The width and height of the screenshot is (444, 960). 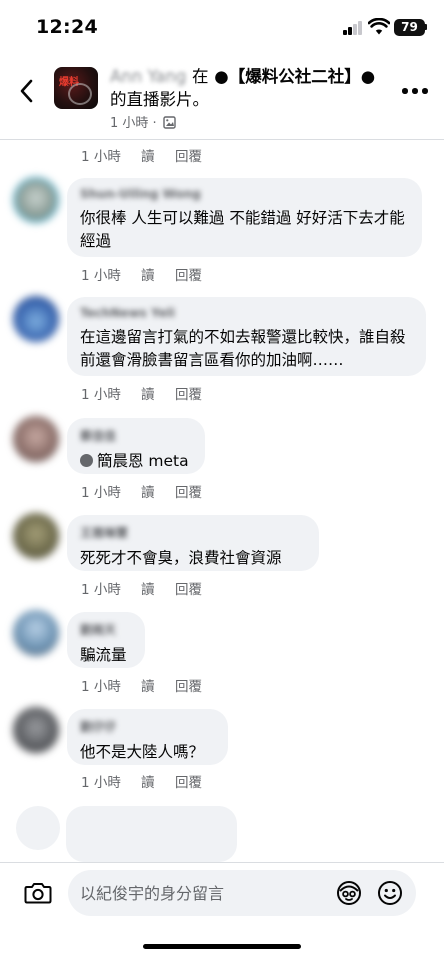 I want to click on comment-input, so click(x=205, y=893).